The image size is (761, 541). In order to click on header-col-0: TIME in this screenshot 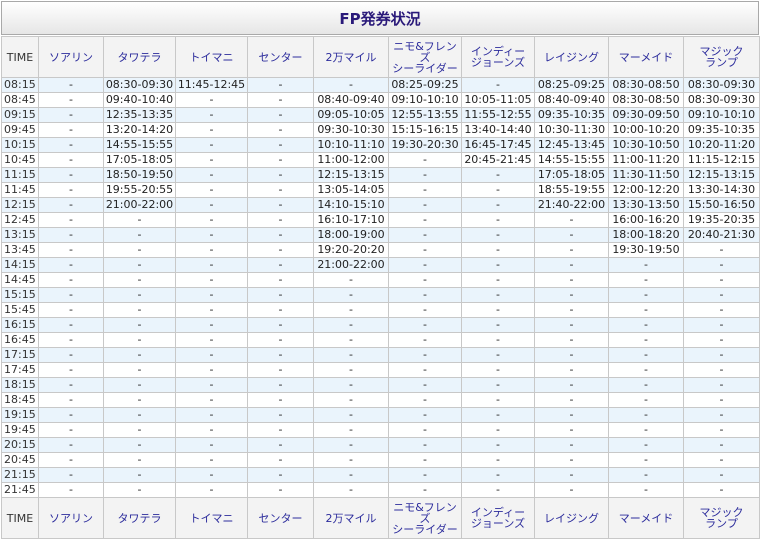, I will do `click(20, 57)`.